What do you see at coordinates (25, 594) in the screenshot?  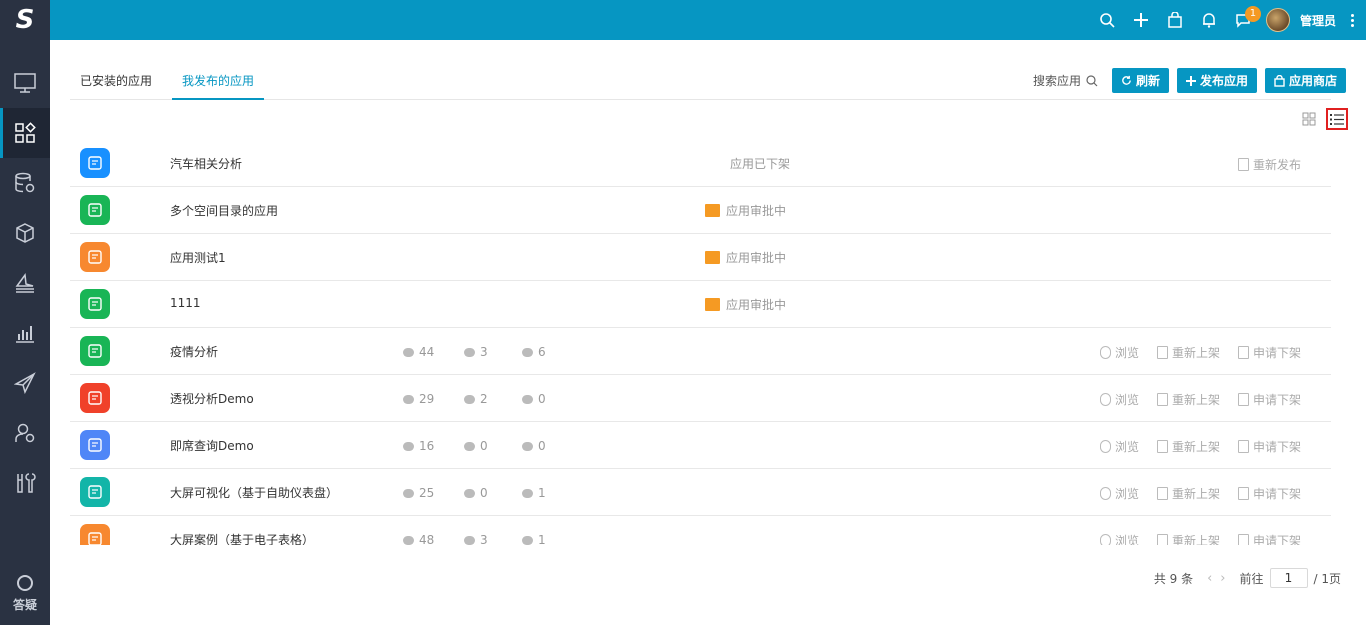 I see `help-button: 答疑` at bounding box center [25, 594].